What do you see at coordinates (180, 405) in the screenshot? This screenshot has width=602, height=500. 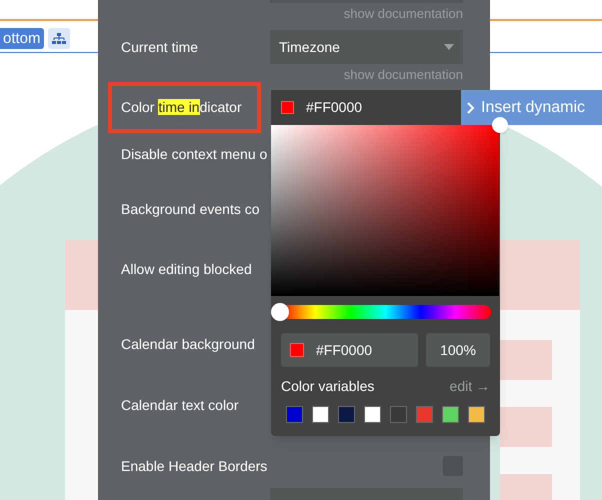 I see `setting-label: Calendar text color` at bounding box center [180, 405].